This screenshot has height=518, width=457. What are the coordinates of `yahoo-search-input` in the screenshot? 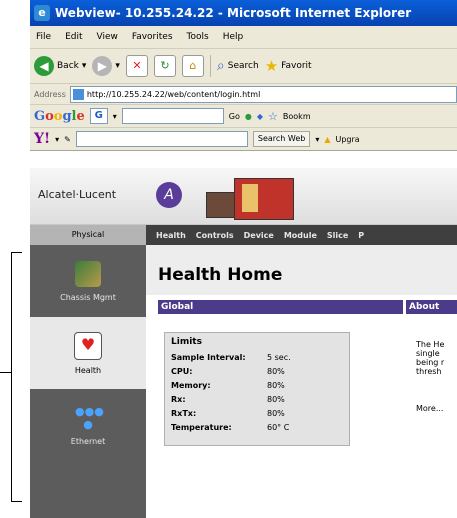 It's located at (161, 139).